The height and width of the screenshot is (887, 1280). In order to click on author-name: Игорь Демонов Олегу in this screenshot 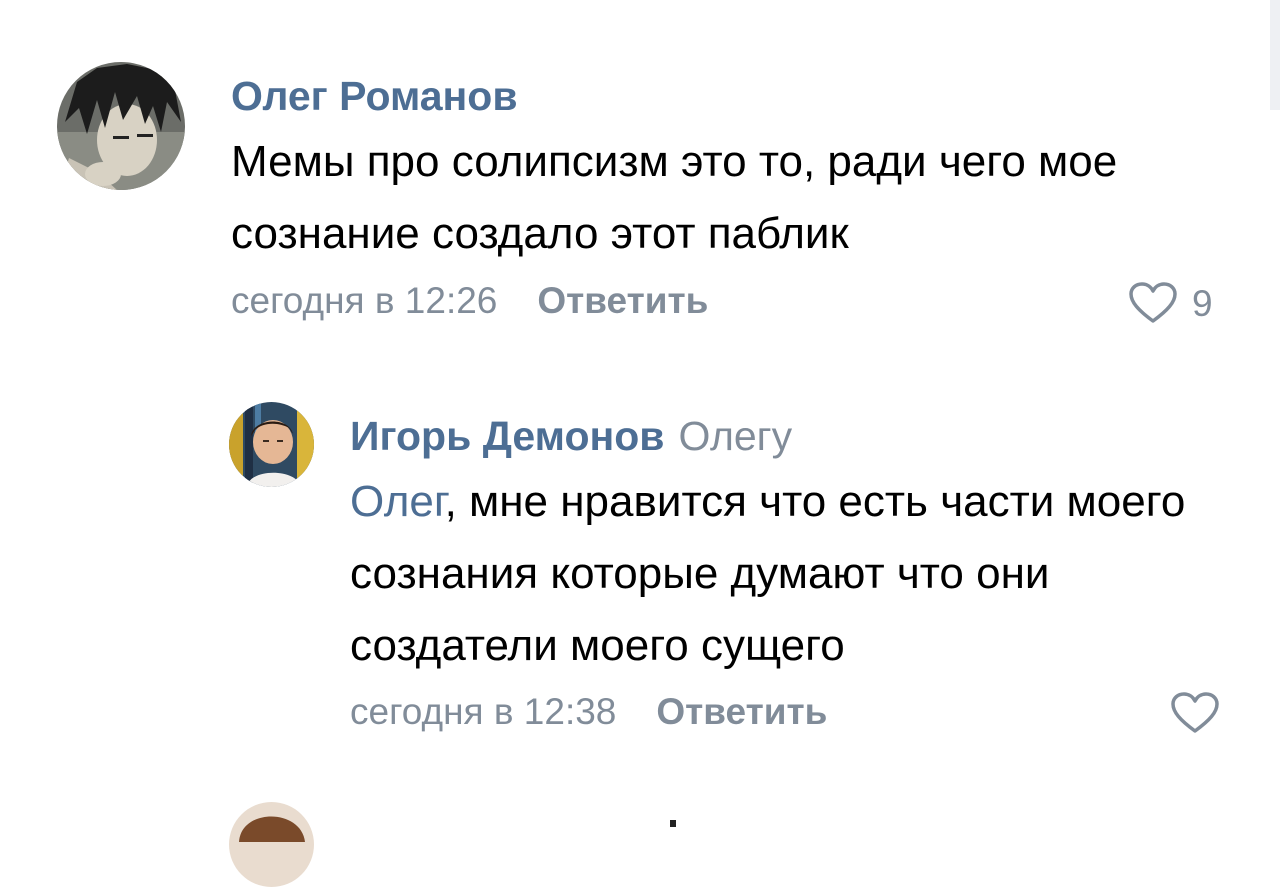, I will do `click(571, 436)`.